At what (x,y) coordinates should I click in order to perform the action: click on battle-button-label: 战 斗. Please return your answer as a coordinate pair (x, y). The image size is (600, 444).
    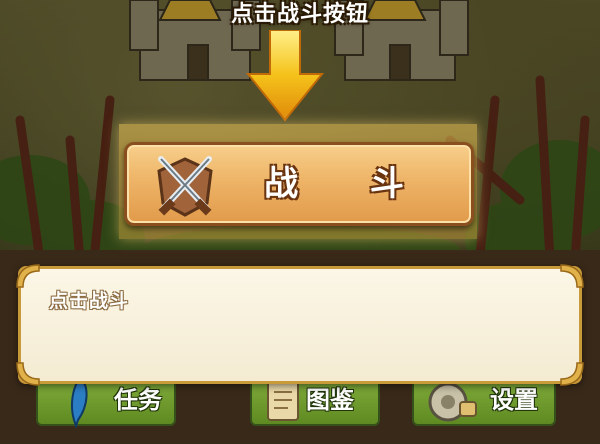
    Looking at the image, I should click on (349, 184).